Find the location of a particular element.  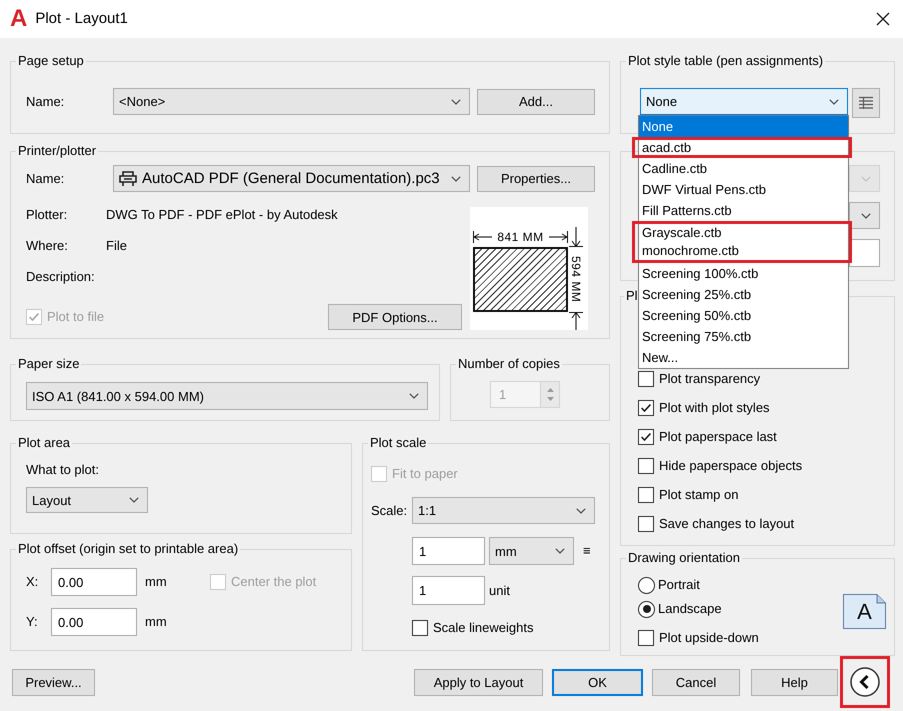

unit-label: unit is located at coordinates (499, 590).